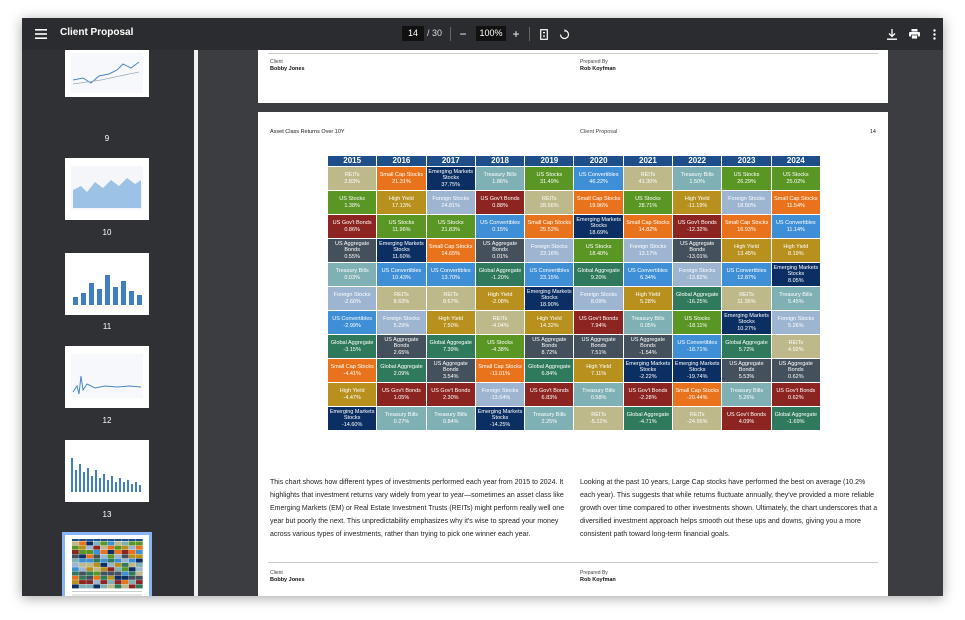  What do you see at coordinates (795, 229) in the screenshot?
I see `return-value: 11.14%` at bounding box center [795, 229].